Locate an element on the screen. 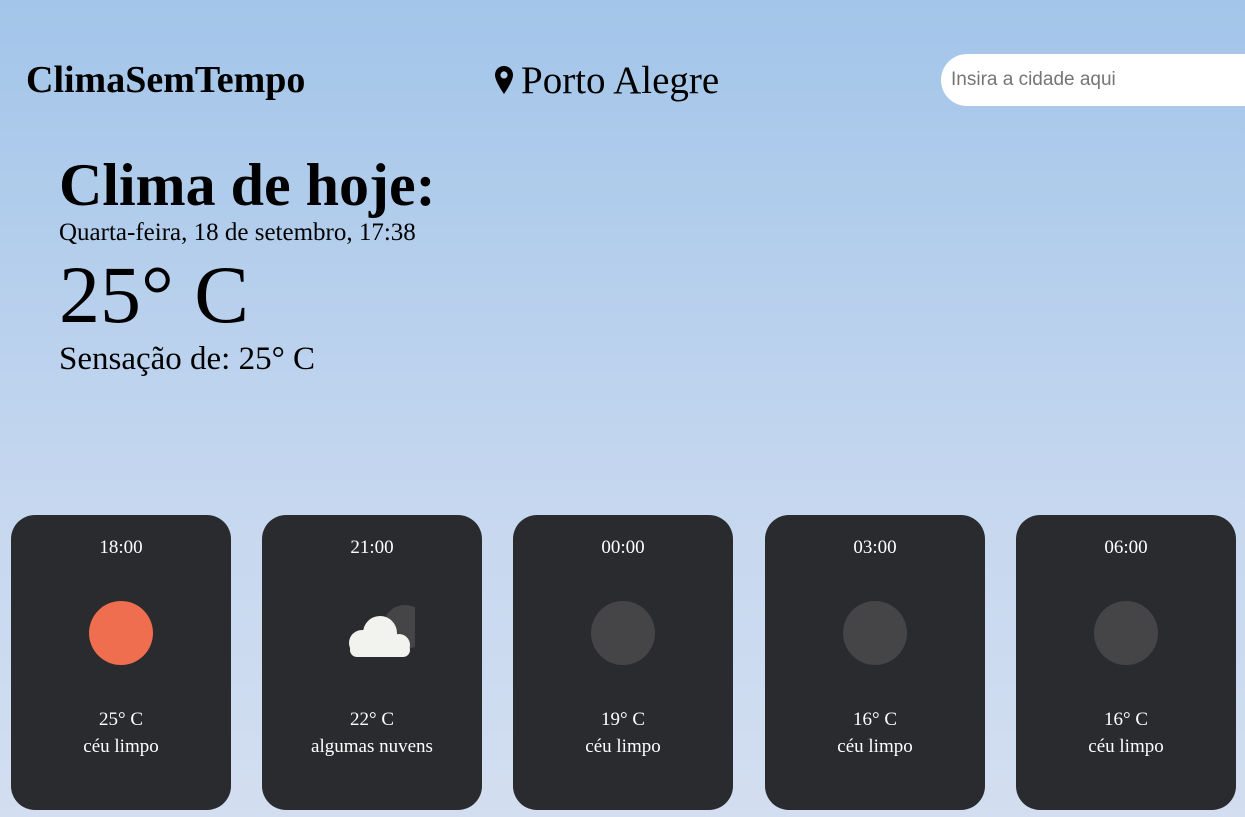  forecast-time: 21:00 is located at coordinates (372, 547).